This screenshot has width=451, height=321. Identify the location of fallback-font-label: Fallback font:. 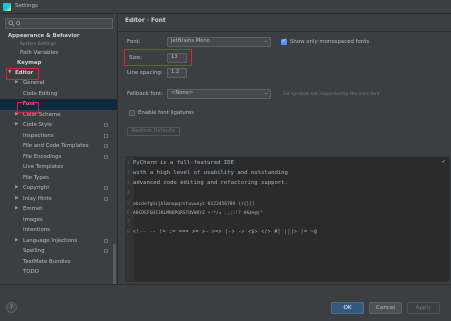
(145, 94).